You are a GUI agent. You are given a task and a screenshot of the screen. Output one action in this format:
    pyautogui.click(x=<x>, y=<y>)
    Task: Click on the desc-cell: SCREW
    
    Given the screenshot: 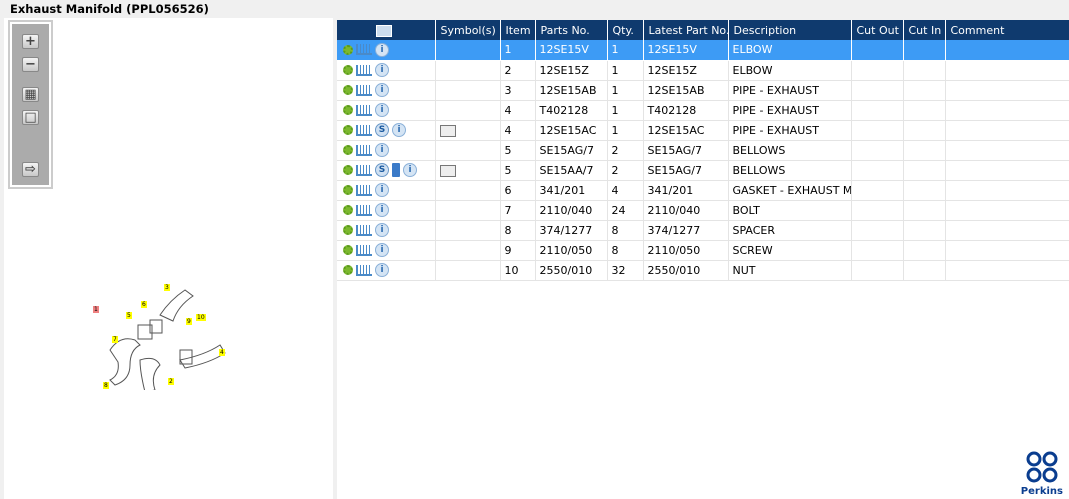 What is the action you would take?
    pyautogui.click(x=790, y=250)
    